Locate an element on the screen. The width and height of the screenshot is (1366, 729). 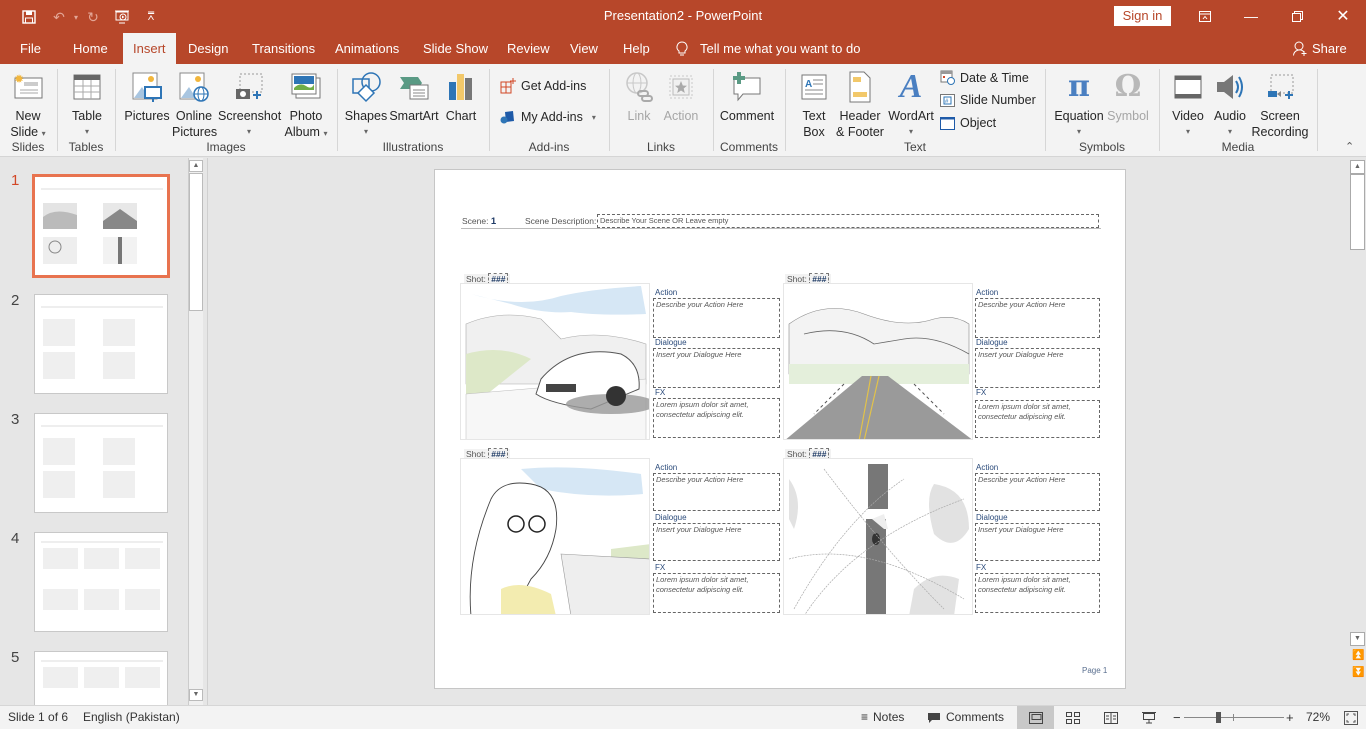
header-footer-button: Header & Footer is located at coordinates (860, 104).